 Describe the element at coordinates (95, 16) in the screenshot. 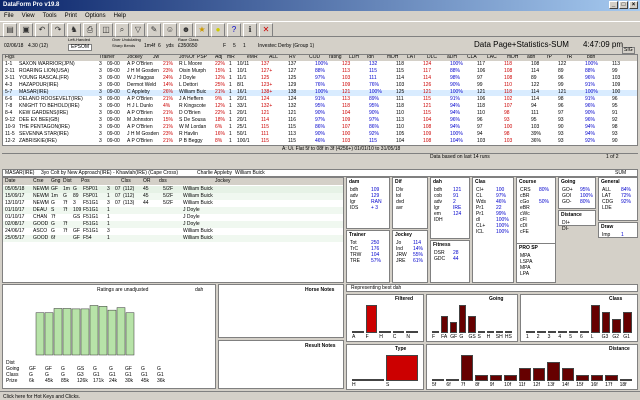

I see `menu-options: Options` at that location.